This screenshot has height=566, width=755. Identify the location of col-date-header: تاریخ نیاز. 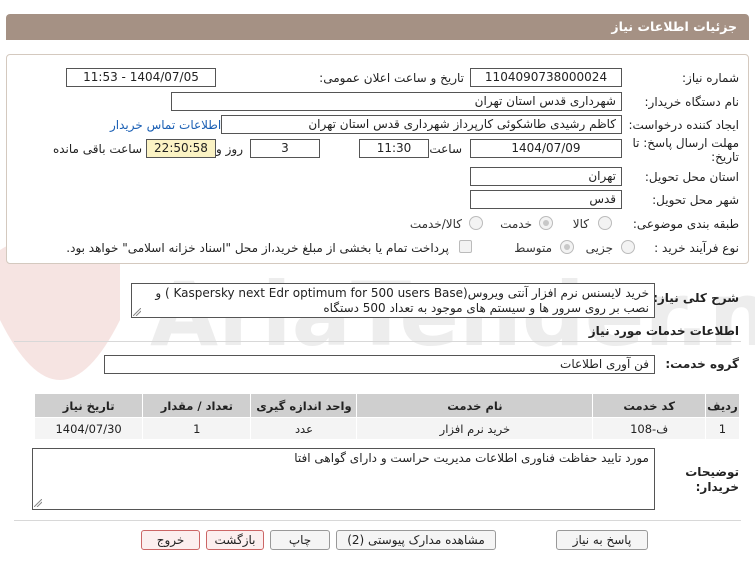
(88, 405).